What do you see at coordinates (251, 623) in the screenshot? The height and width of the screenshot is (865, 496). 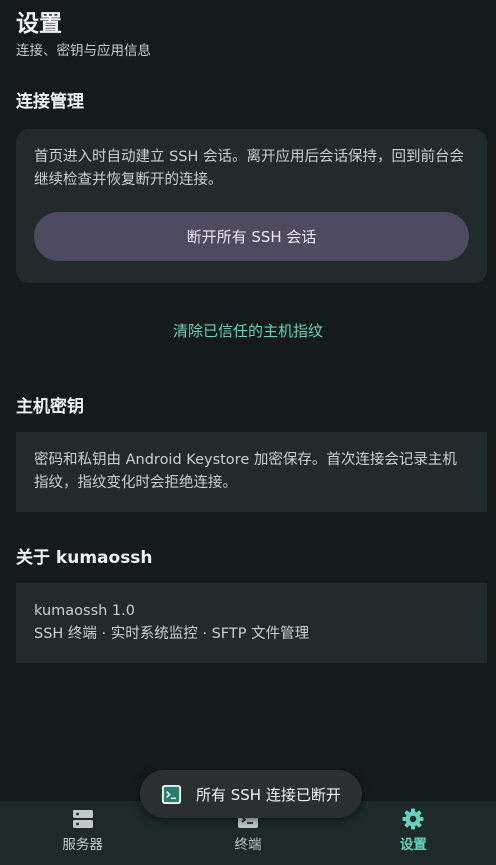 I see `about-card: kumaossh 1.0 SSH 终端 · 实时系统监控 · SFTP 文件管理` at bounding box center [251, 623].